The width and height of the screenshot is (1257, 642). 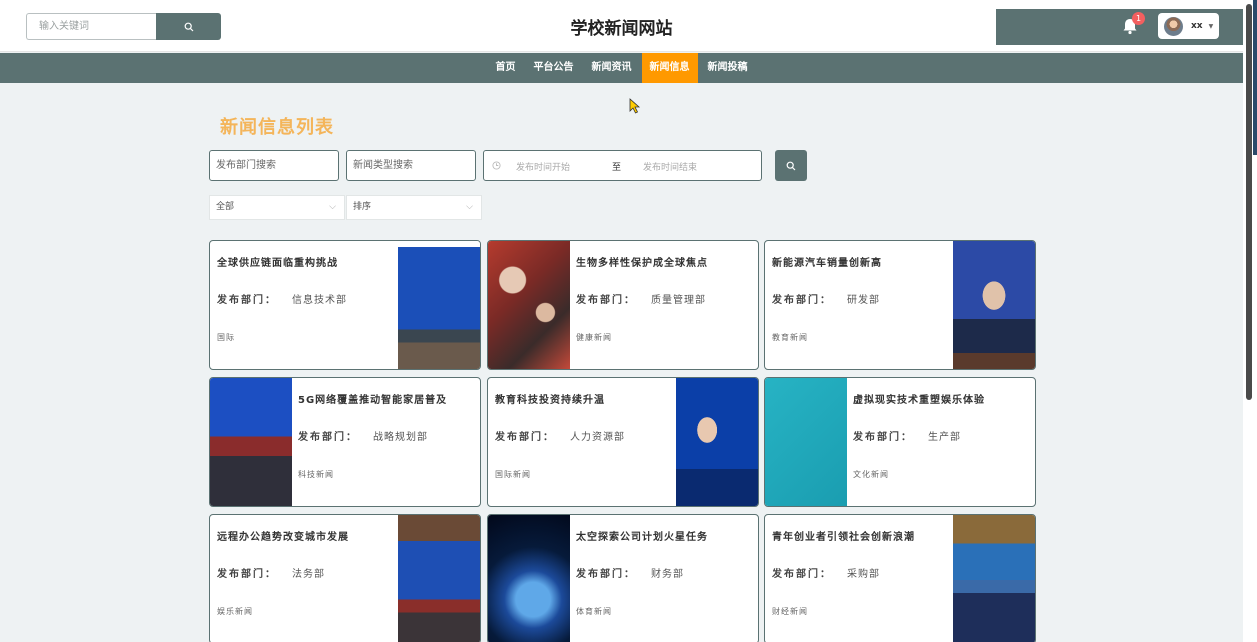 I want to click on list-title: 新闻信息列表, so click(x=277, y=127).